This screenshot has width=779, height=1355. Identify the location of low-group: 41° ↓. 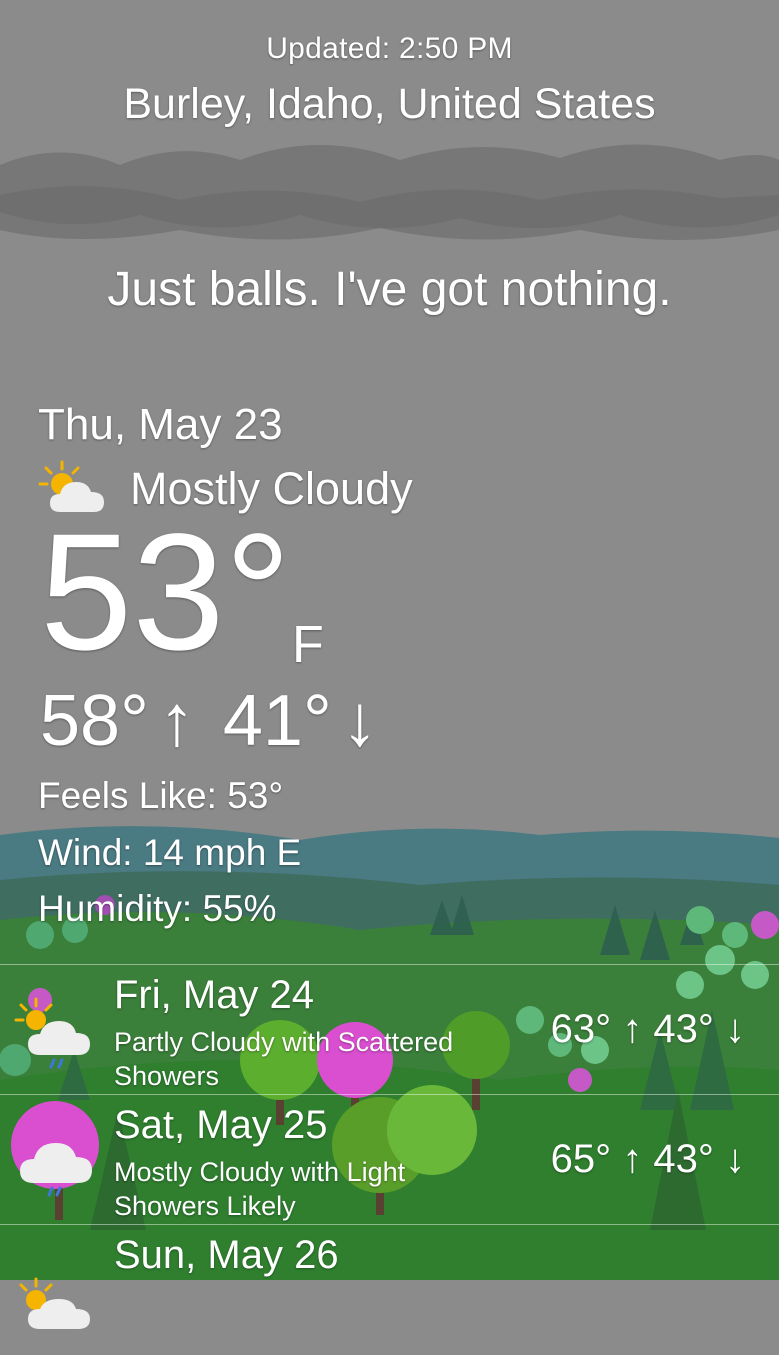
(300, 721).